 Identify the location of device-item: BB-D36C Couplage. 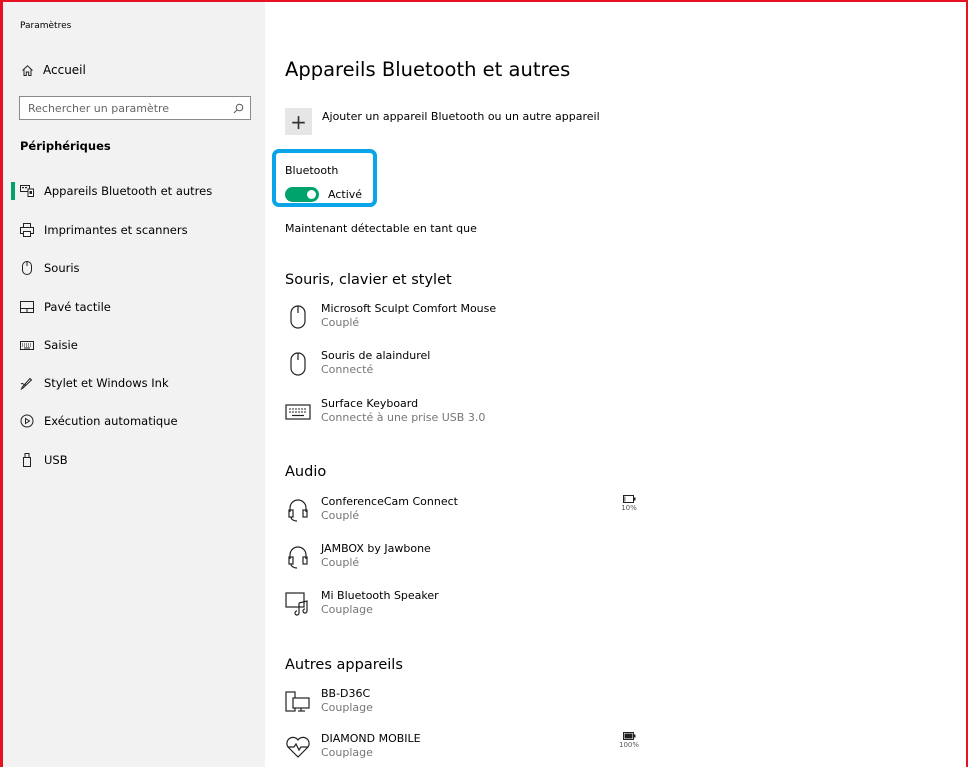
(605, 705).